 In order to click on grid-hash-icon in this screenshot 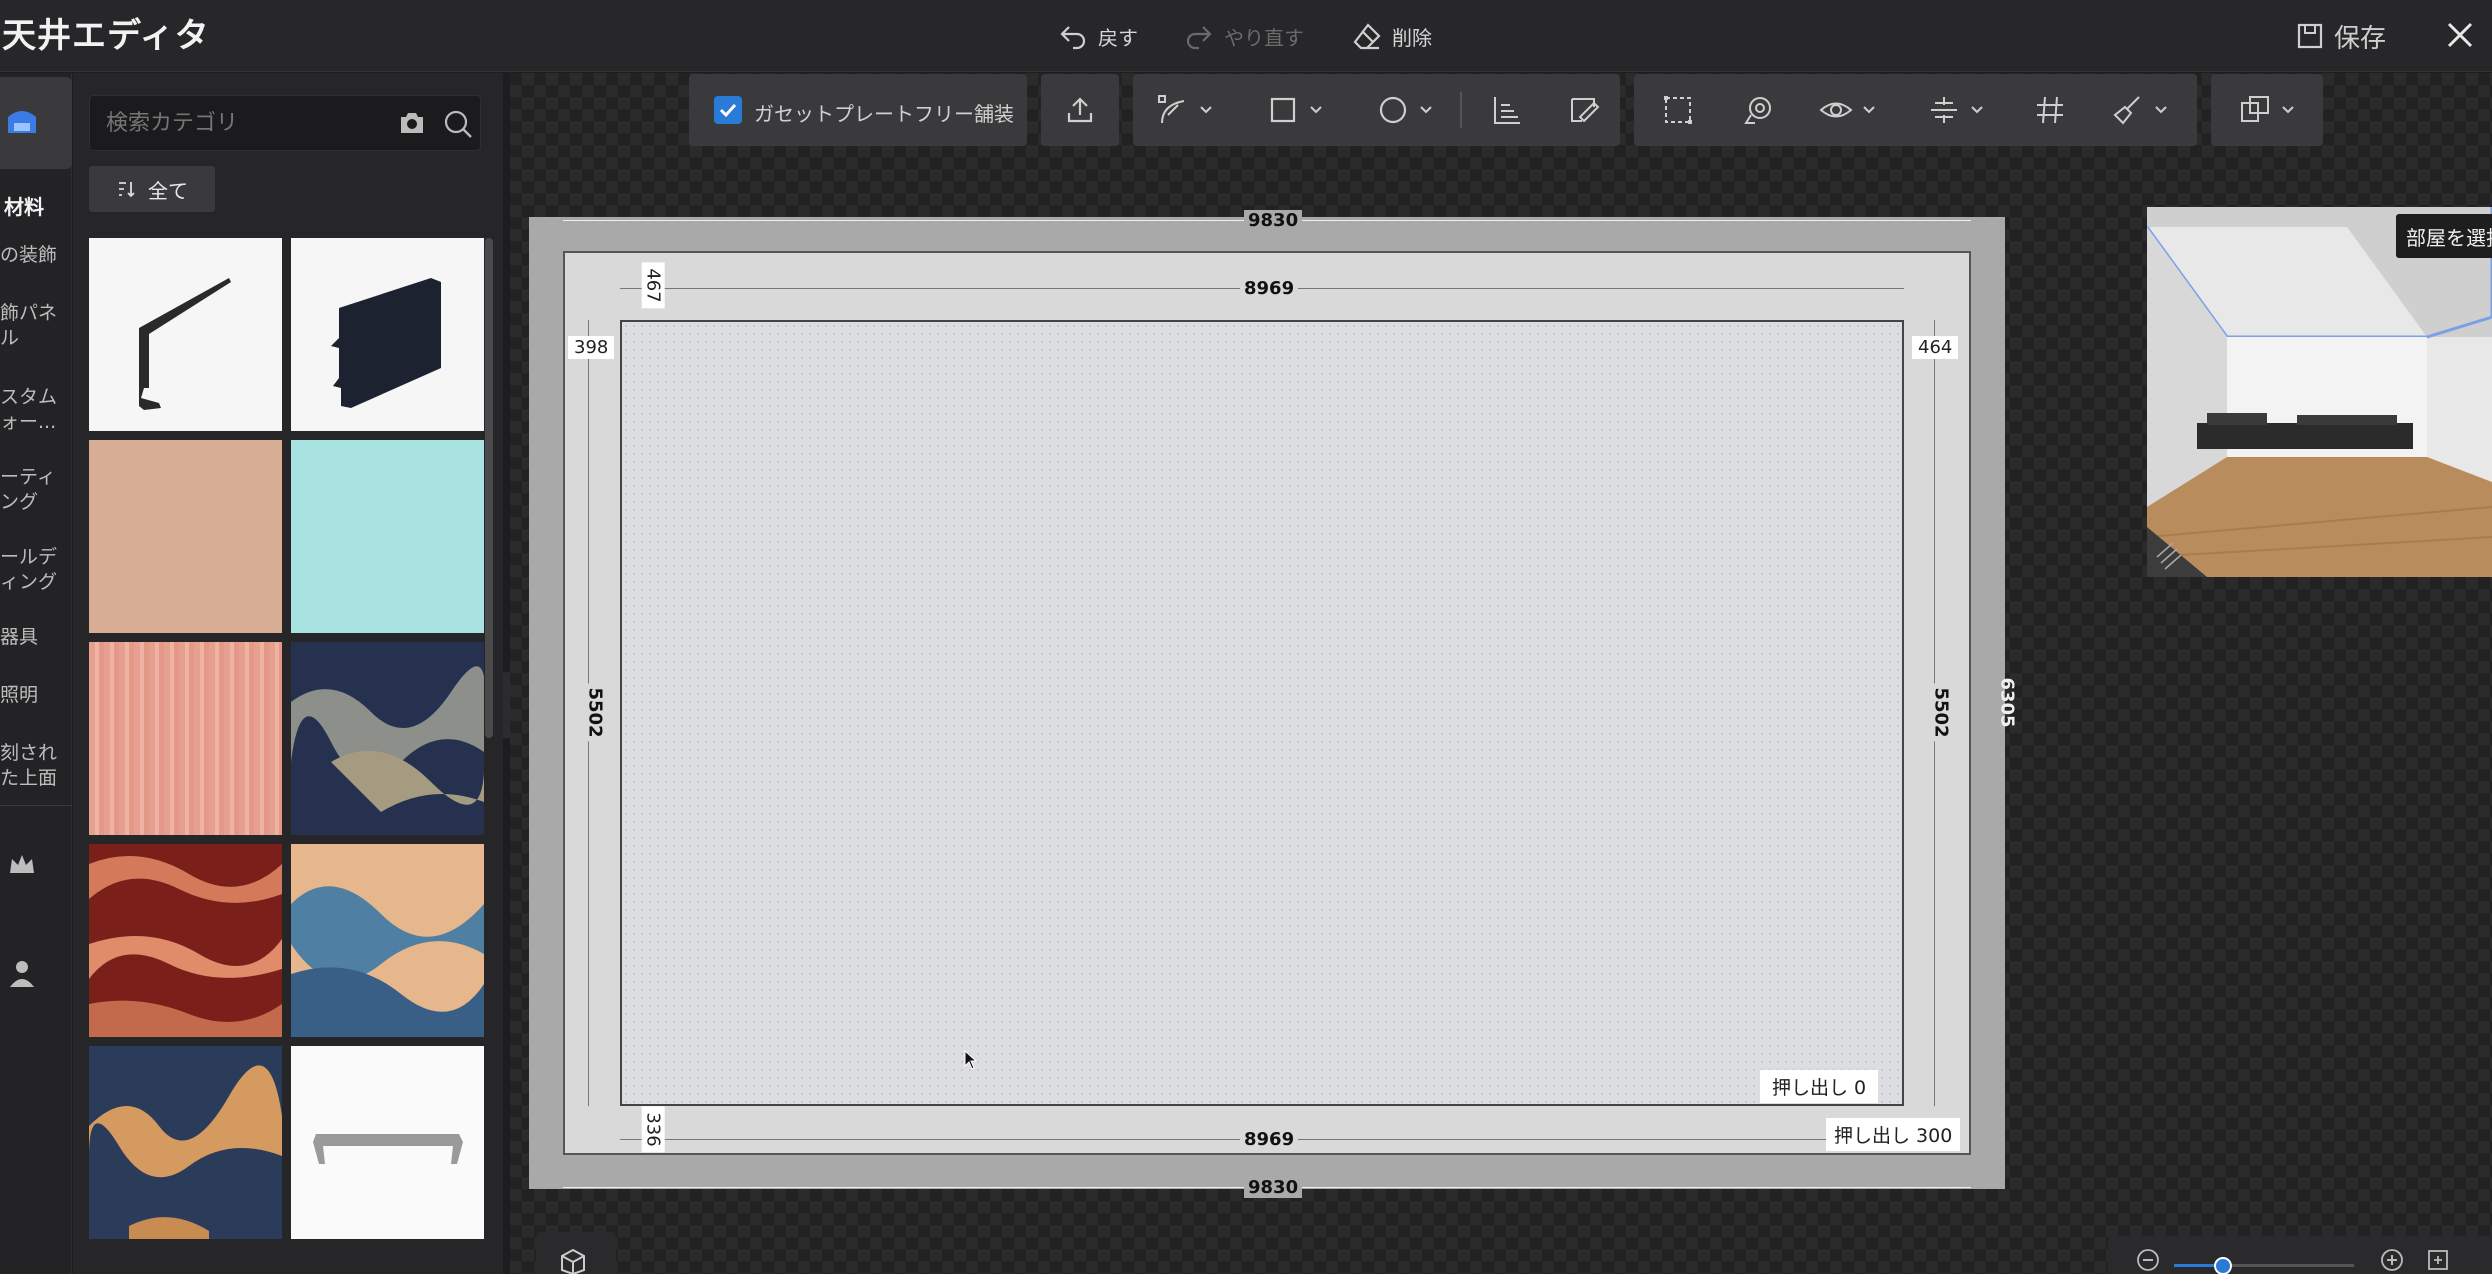, I will do `click(2050, 110)`.